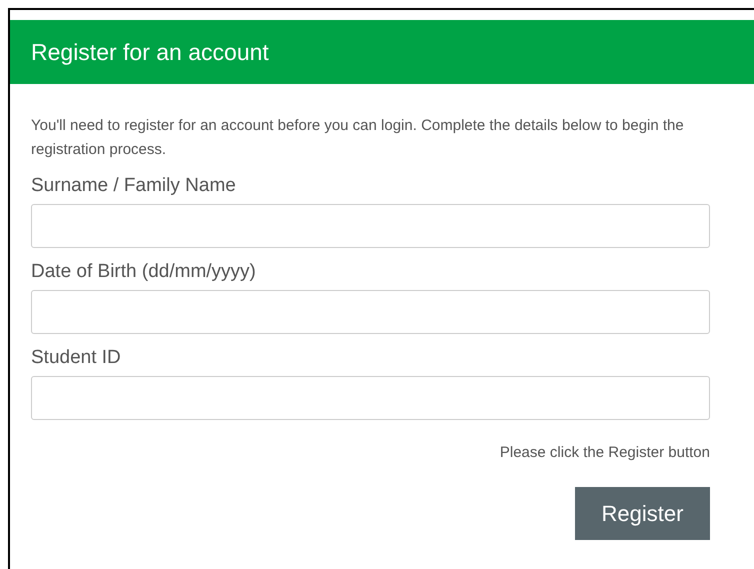 The image size is (754, 569). What do you see at coordinates (358, 138) in the screenshot?
I see `intro-text: You'll need to register for an account before you can login. Complete the details below to begin the registration process.` at bounding box center [358, 138].